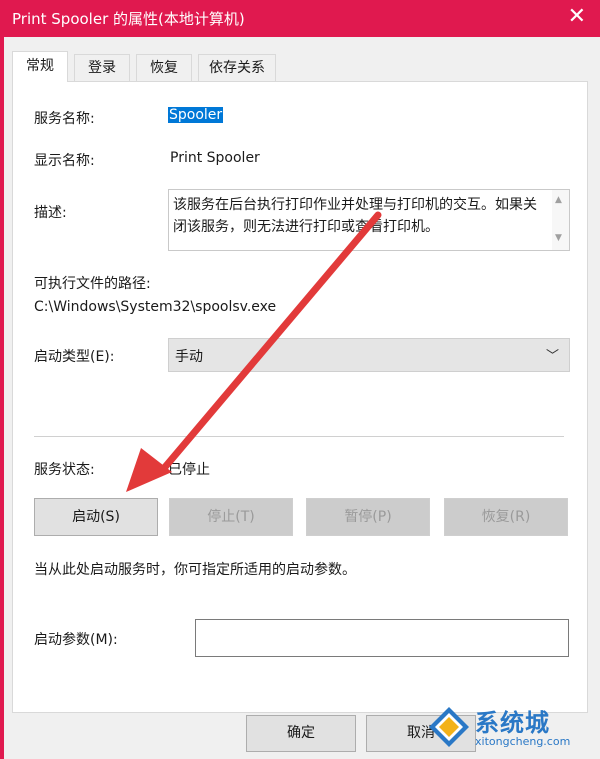  Describe the element at coordinates (64, 161) in the screenshot. I see `display-name-label: 显示名称:` at that location.